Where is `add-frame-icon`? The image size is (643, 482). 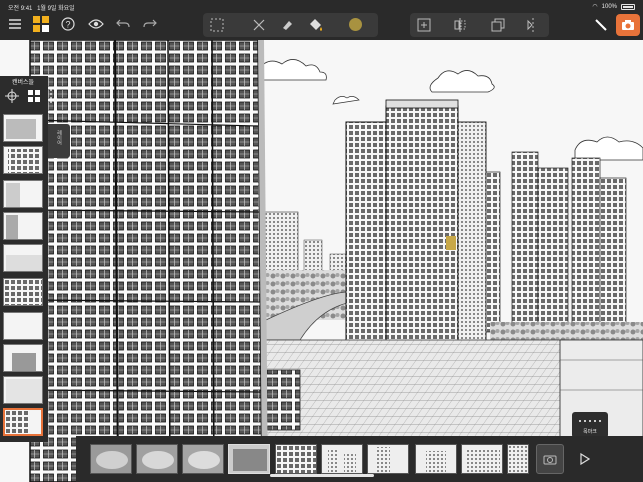 add-frame-icon is located at coordinates (424, 25).